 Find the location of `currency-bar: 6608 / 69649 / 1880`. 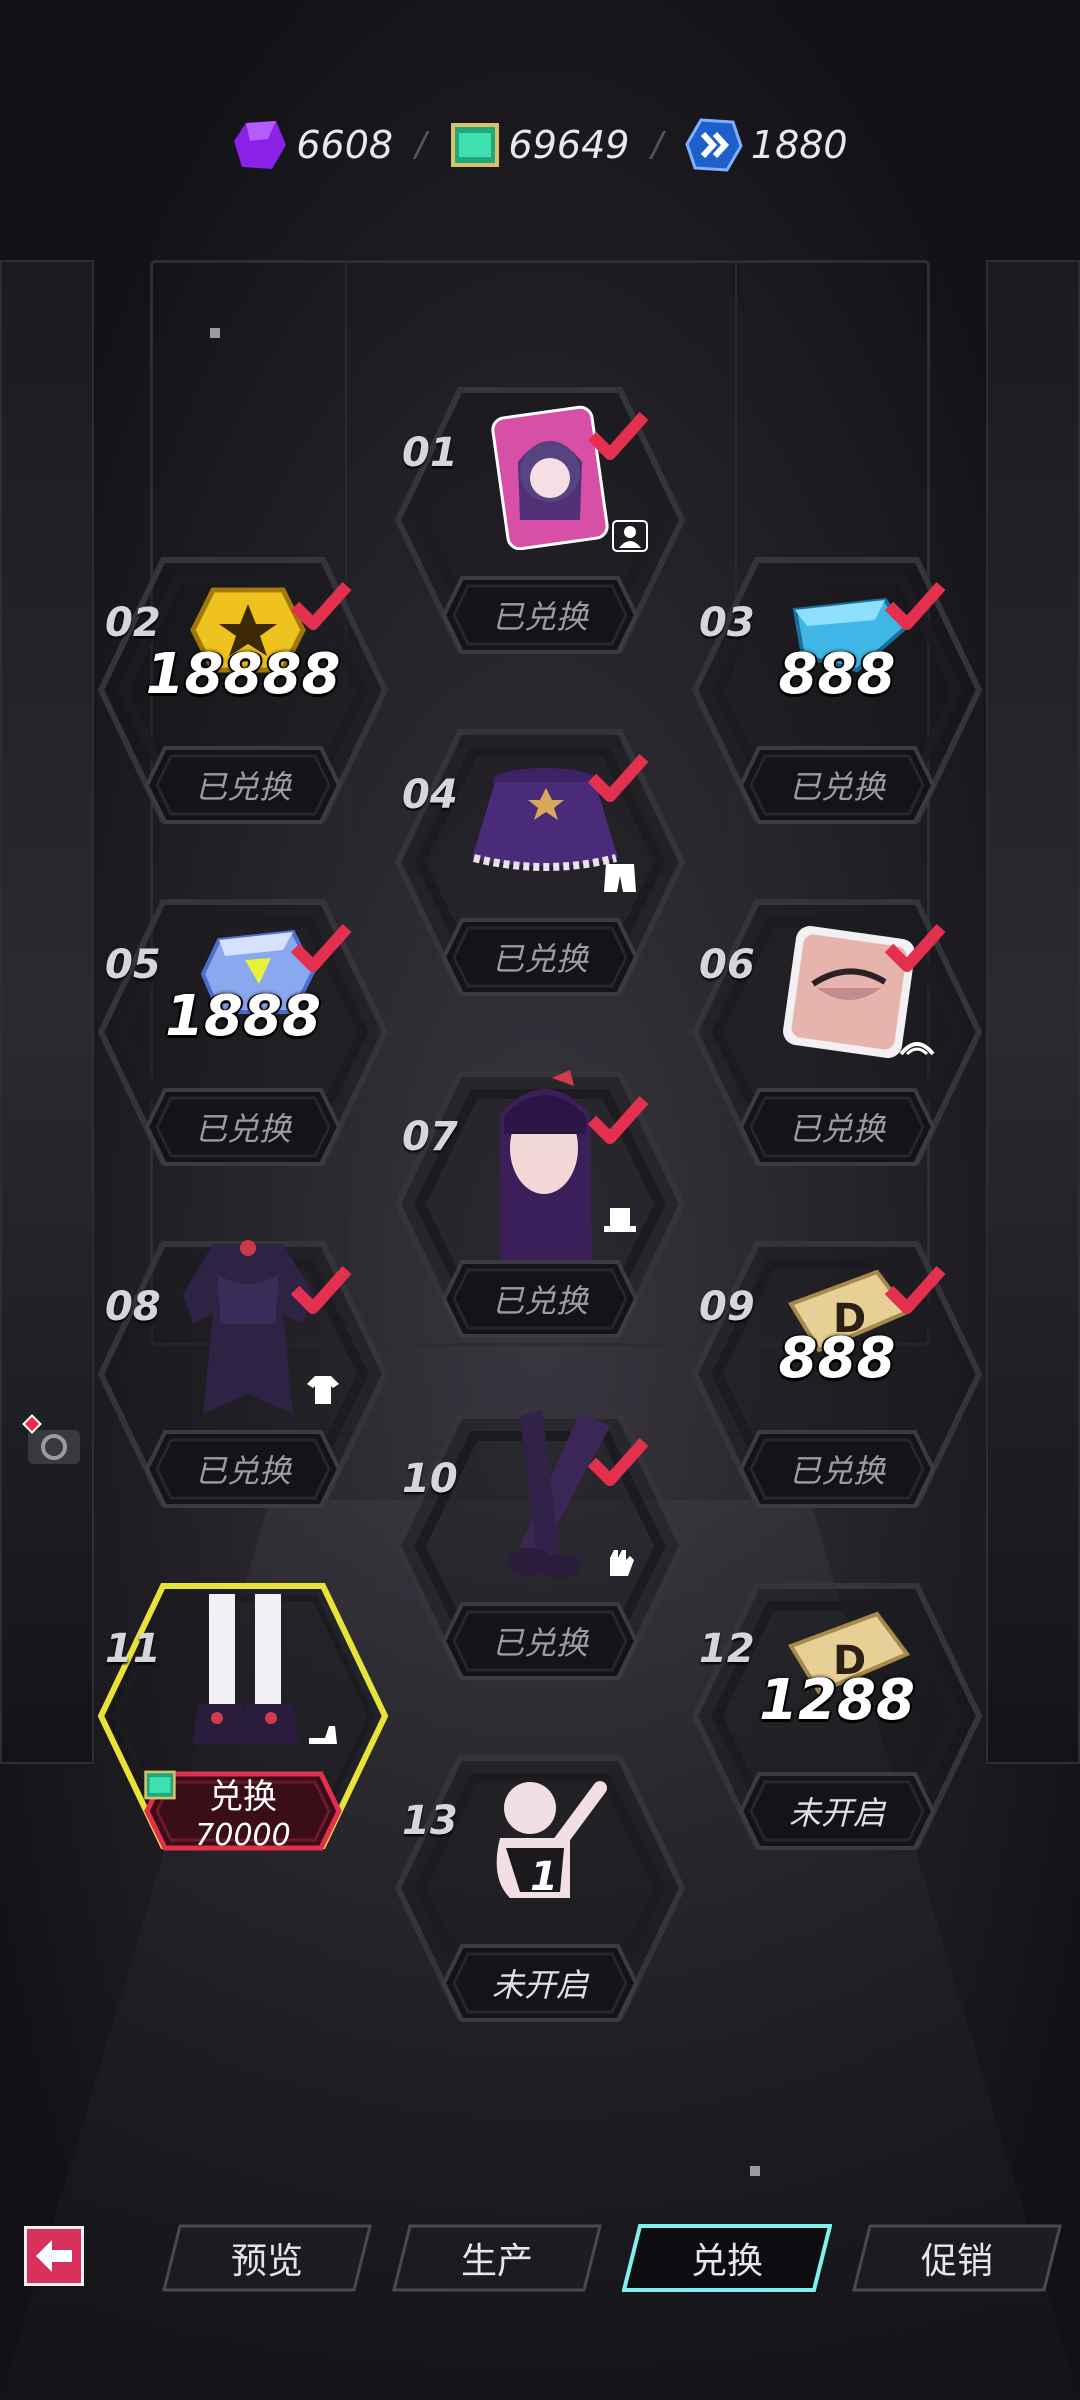

currency-bar: 6608 / 69649 / 1880 is located at coordinates (540, 145).